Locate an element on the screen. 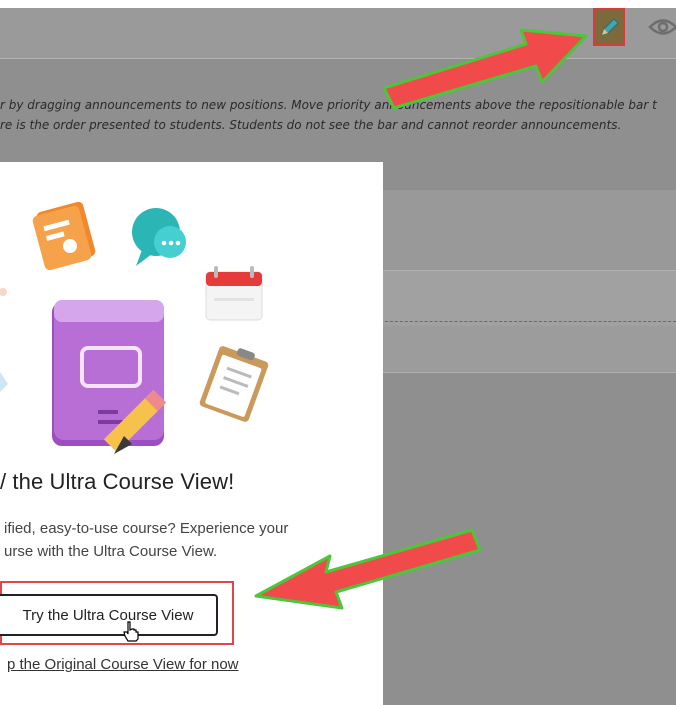  announcement-band is located at coordinates (523, 298).